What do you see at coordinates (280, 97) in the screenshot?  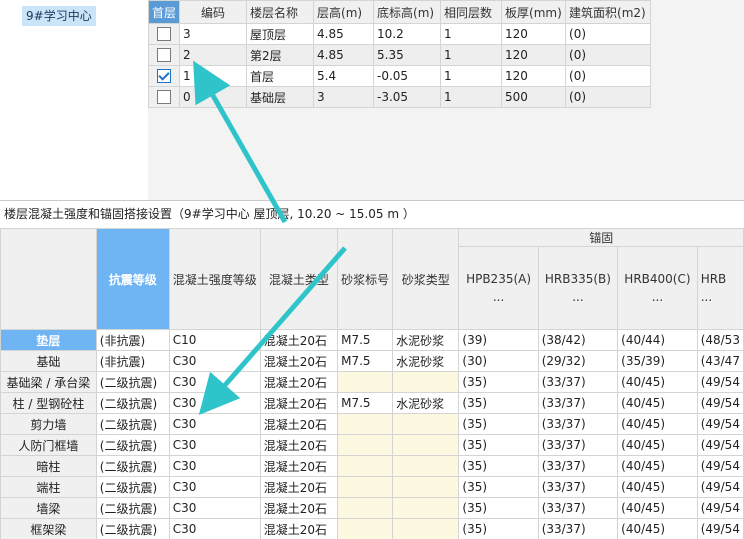 I see `floor-name: 基础层` at bounding box center [280, 97].